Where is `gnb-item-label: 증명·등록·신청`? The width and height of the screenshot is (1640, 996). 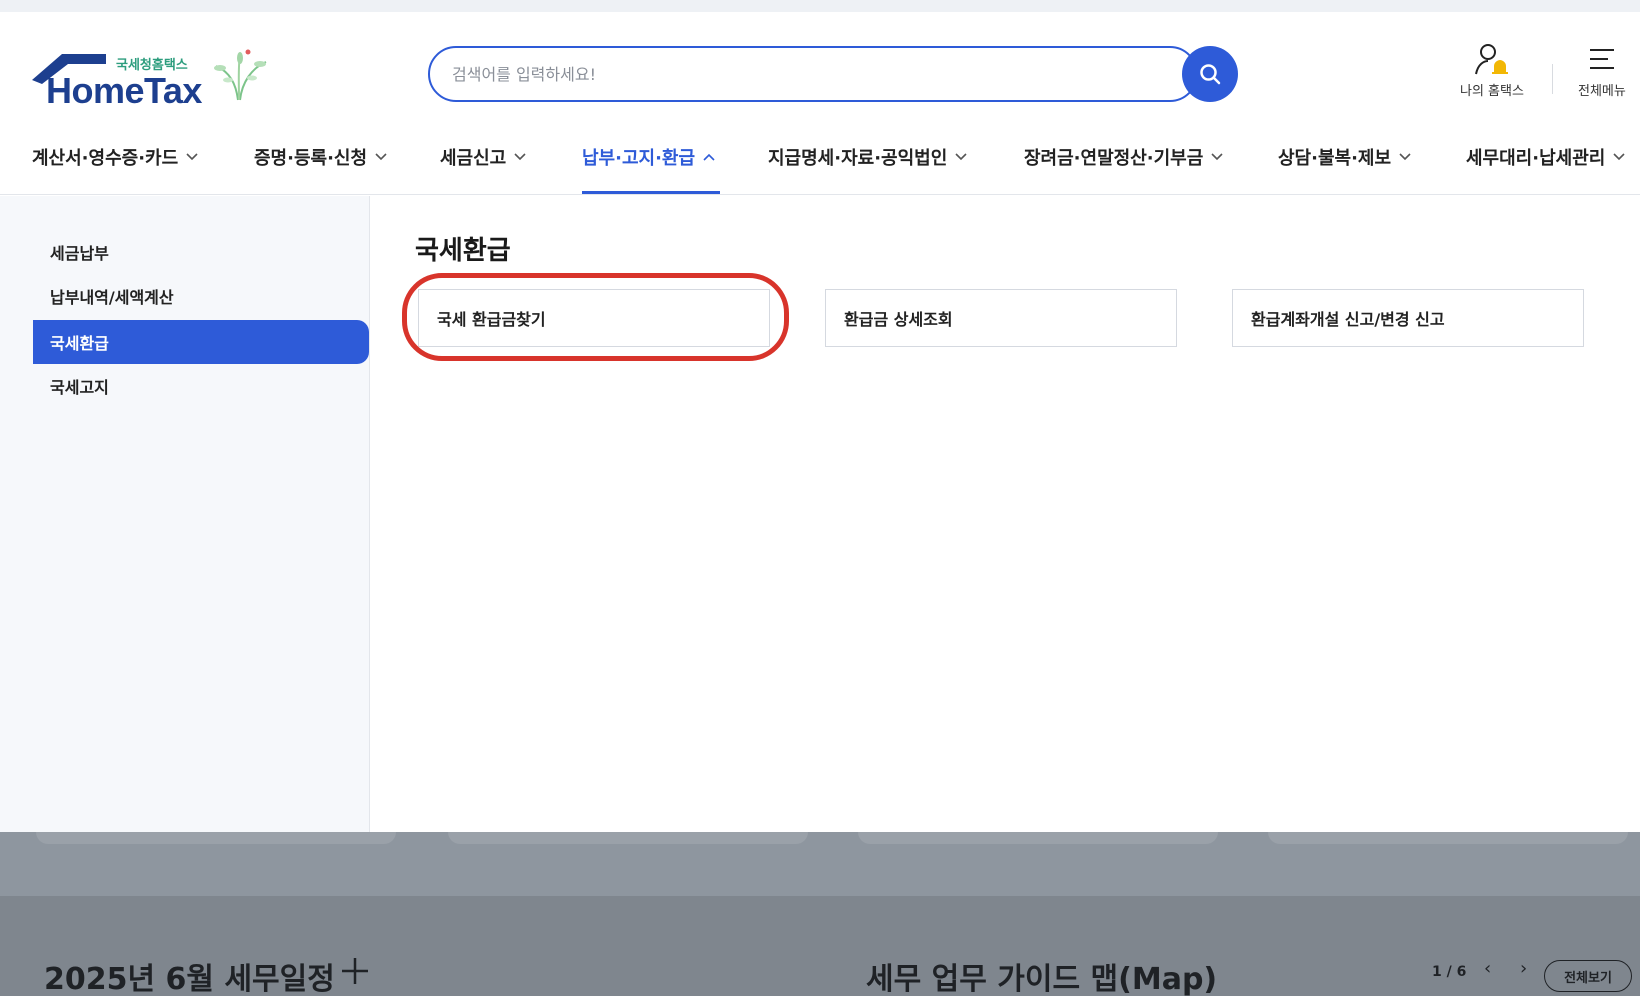
gnb-item-label: 증명·등록·신청 is located at coordinates (311, 158).